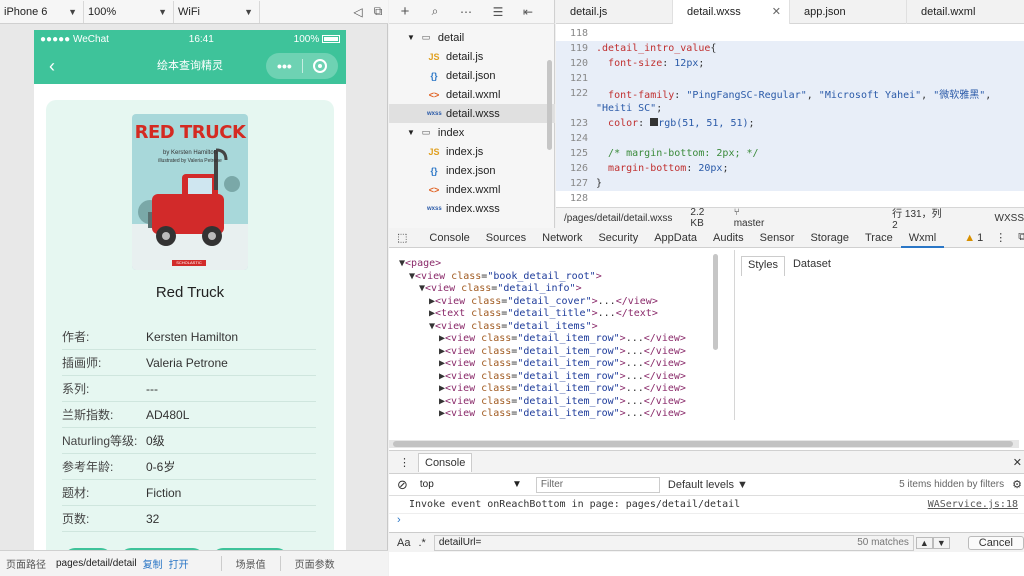 The height and width of the screenshot is (576, 1024). I want to click on code-line: 120 font-size: 12px;, so click(790, 63).